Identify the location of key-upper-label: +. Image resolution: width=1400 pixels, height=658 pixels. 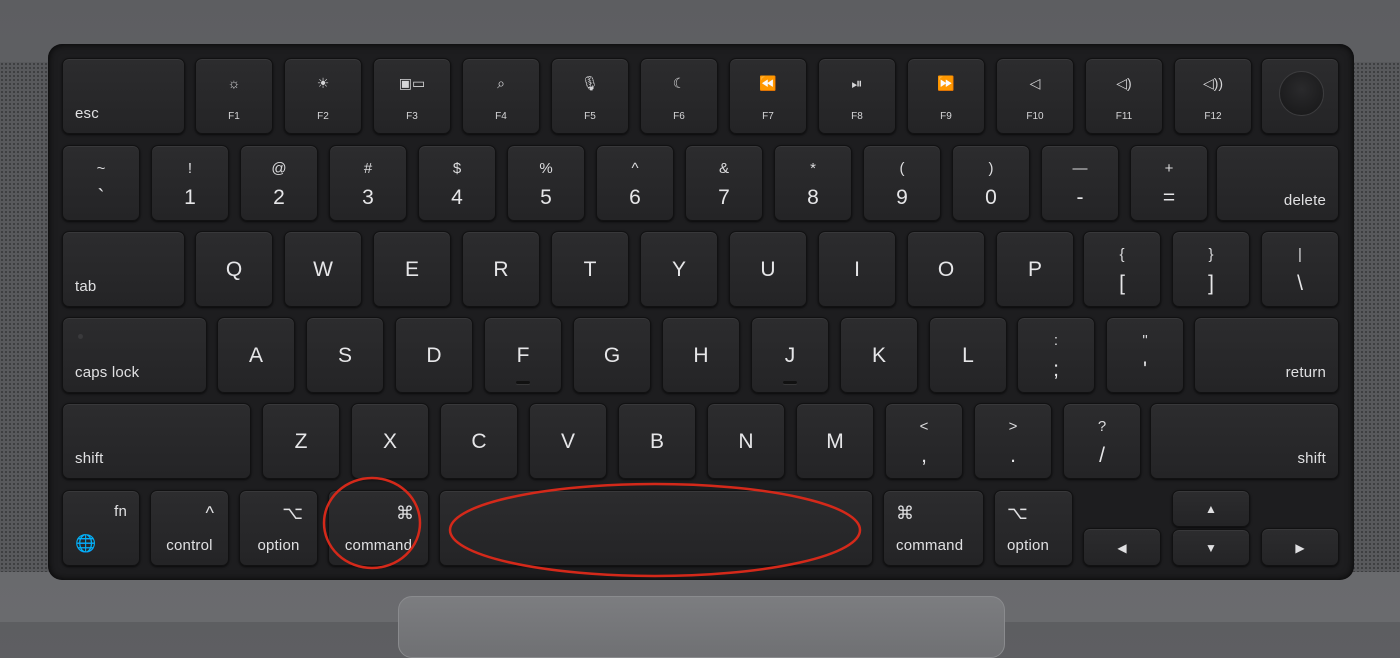
(1169, 168).